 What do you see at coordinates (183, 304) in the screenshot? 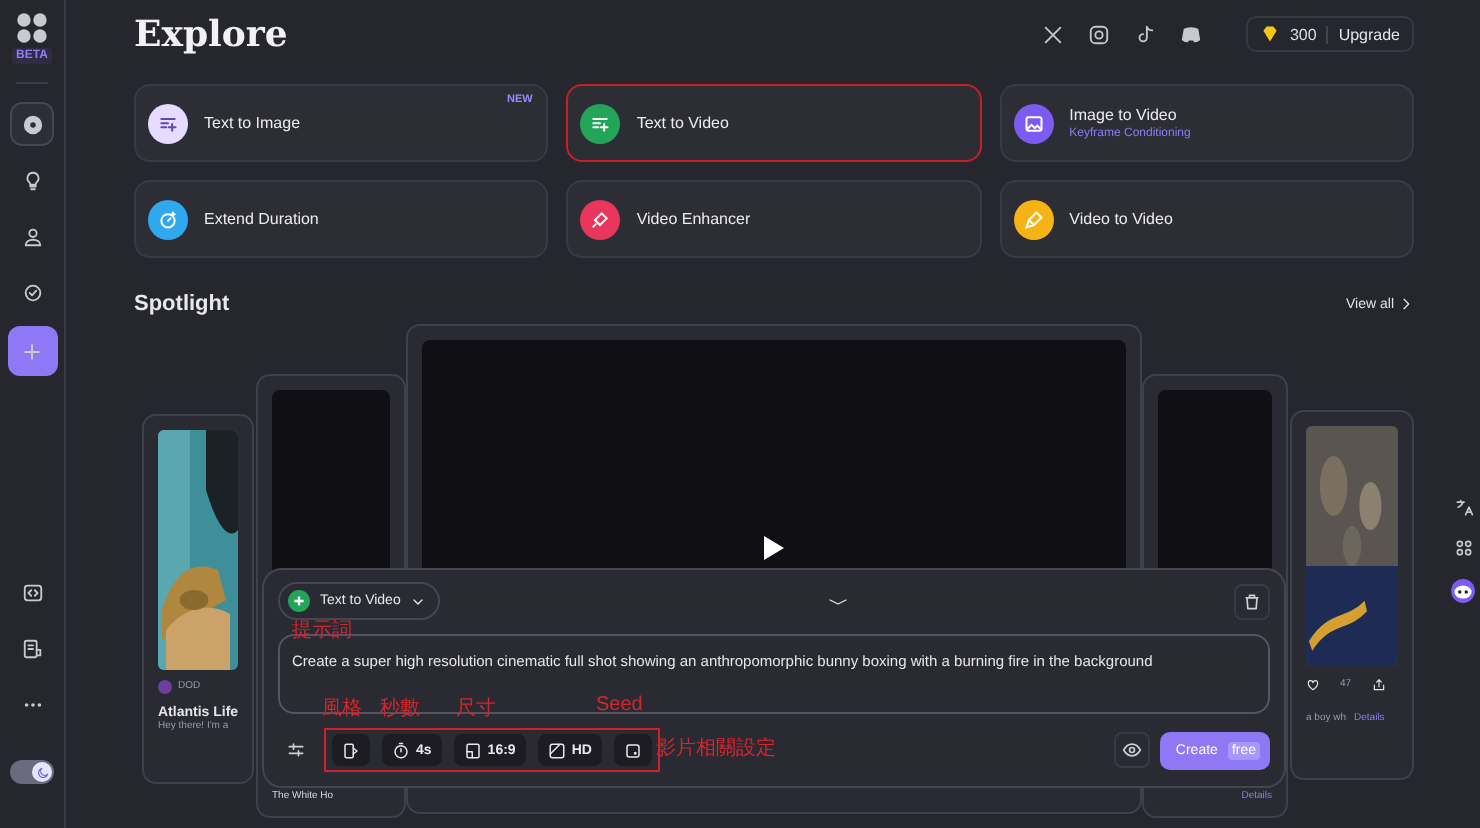
I see `section-title: Spotlight` at bounding box center [183, 304].